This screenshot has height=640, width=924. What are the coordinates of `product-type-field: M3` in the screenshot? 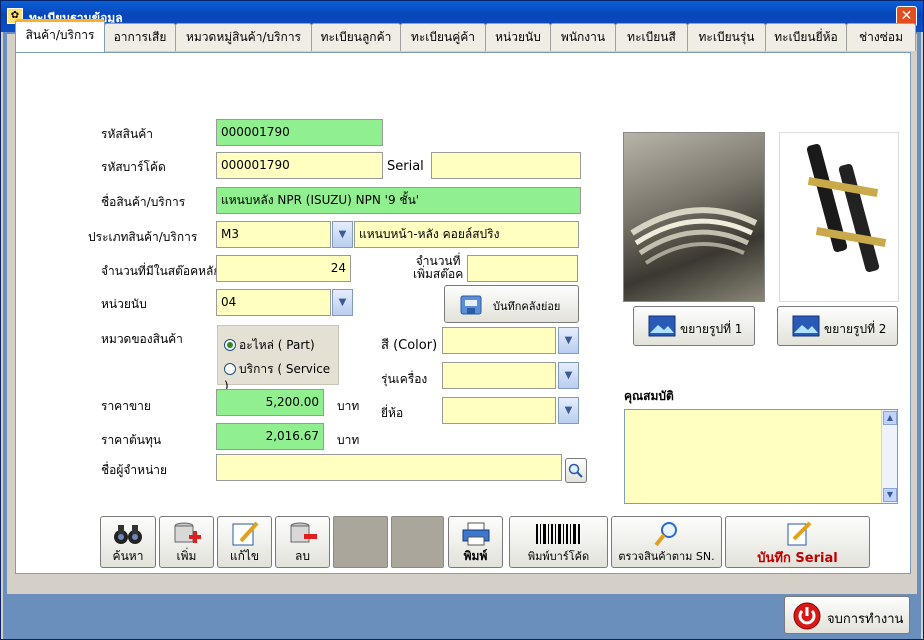 It's located at (273, 234).